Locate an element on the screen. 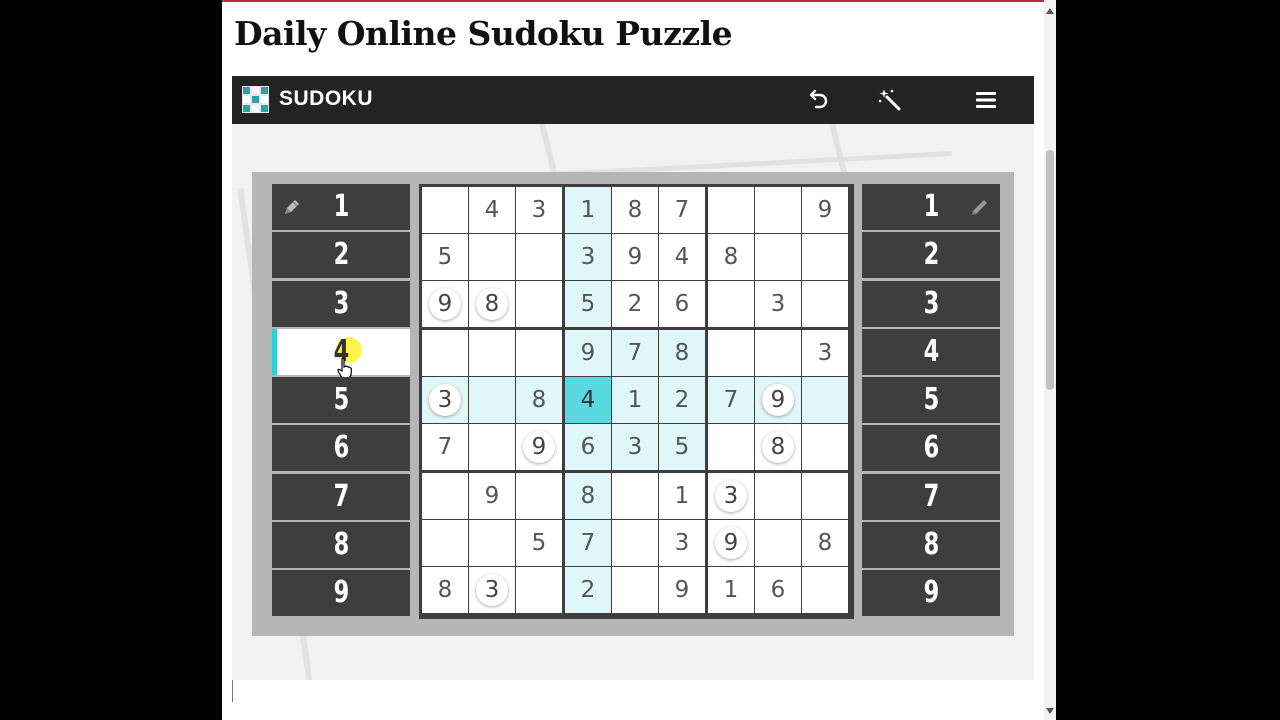 Image resolution: width=1280 pixels, height=720 pixels. page-scrollbar is located at coordinates (1050, 360).